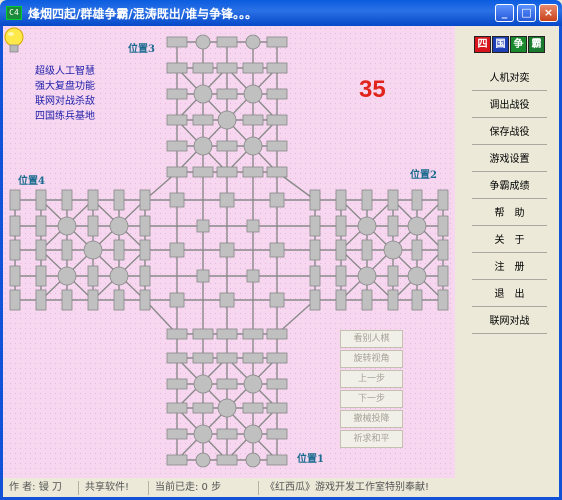  Describe the element at coordinates (548, 13) in the screenshot. I see `close-button: ×` at that location.